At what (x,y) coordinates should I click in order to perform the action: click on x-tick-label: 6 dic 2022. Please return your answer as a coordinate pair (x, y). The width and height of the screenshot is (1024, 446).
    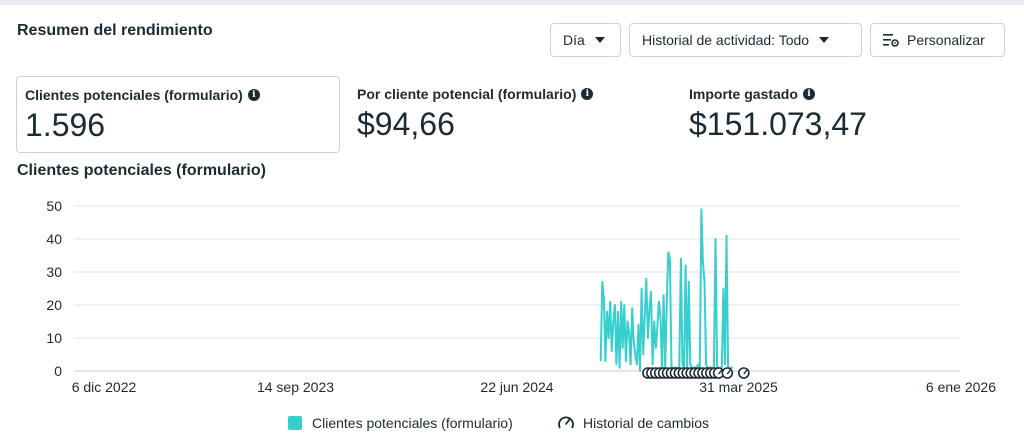
    Looking at the image, I should click on (104, 387).